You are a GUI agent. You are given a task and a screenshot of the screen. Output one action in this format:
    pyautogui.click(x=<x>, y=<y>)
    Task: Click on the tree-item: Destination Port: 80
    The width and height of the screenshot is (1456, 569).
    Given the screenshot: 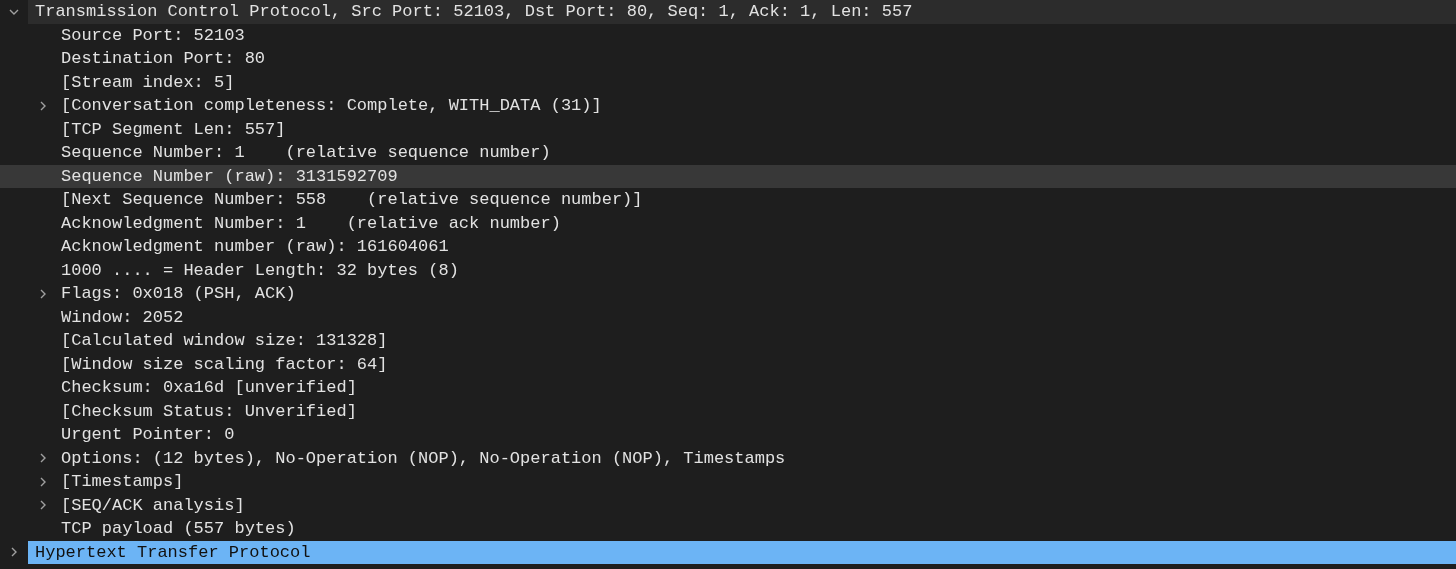 What is the action you would take?
    pyautogui.click(x=728, y=59)
    